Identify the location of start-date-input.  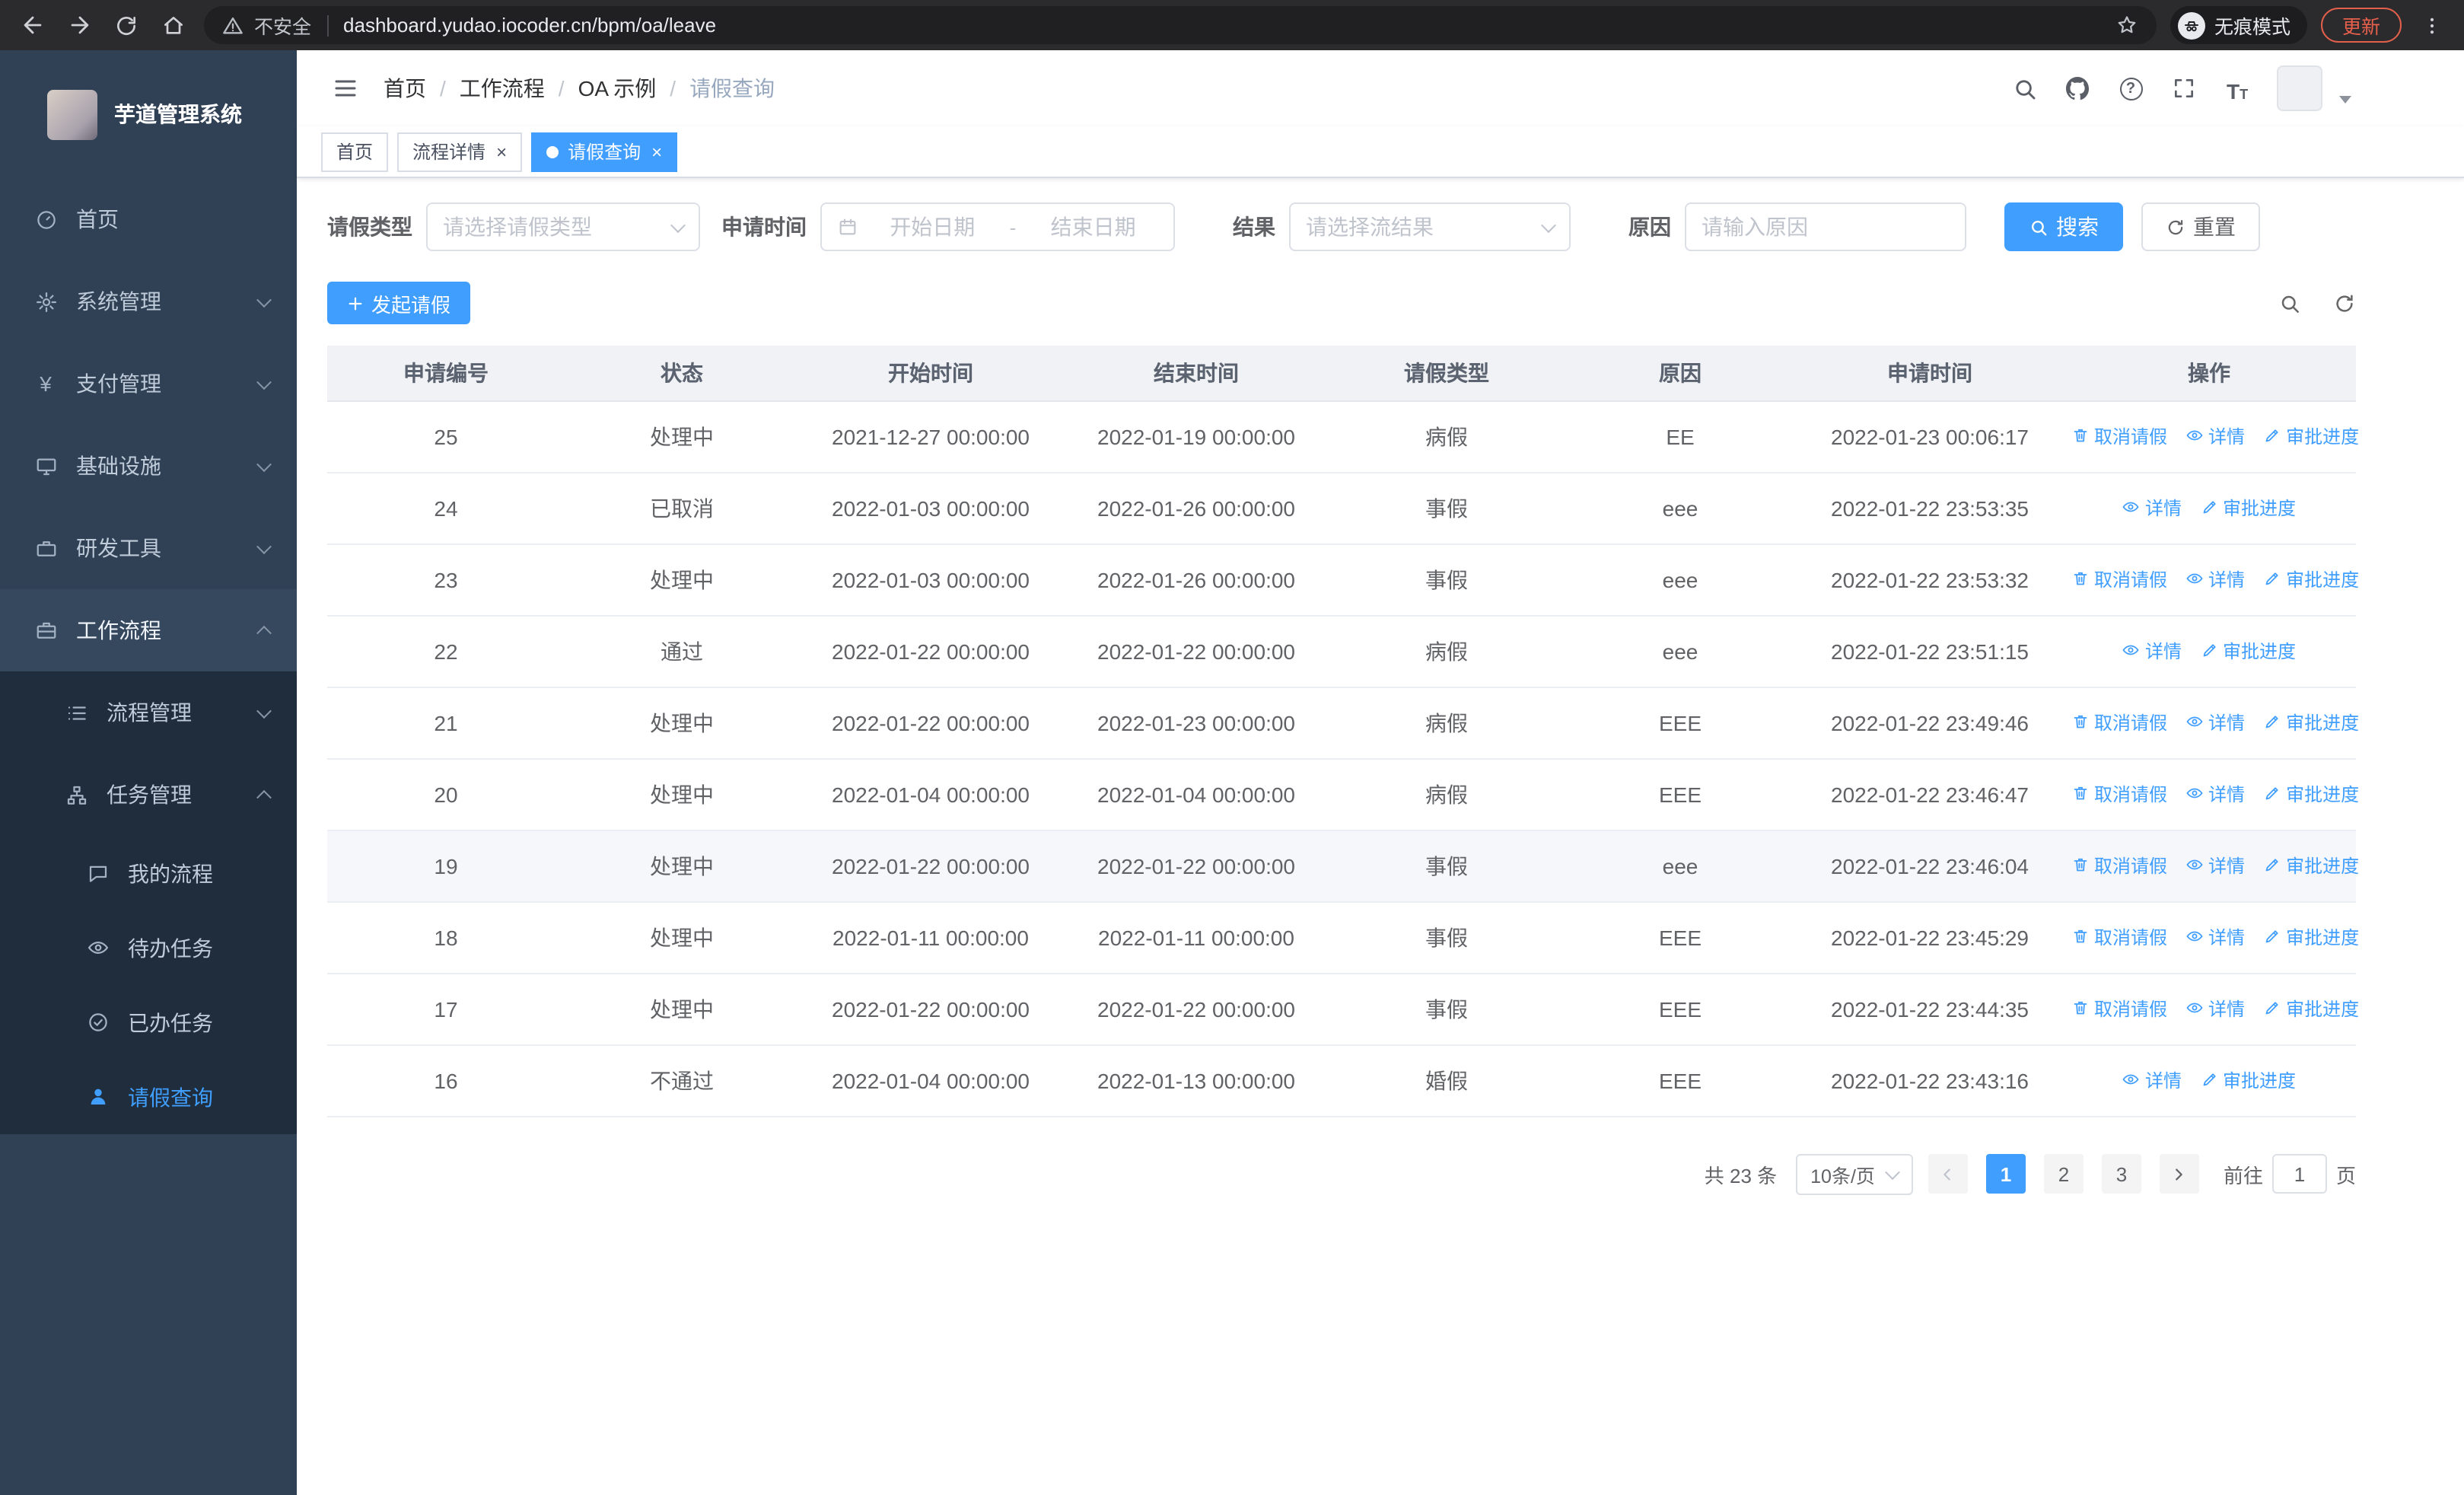
(932, 227).